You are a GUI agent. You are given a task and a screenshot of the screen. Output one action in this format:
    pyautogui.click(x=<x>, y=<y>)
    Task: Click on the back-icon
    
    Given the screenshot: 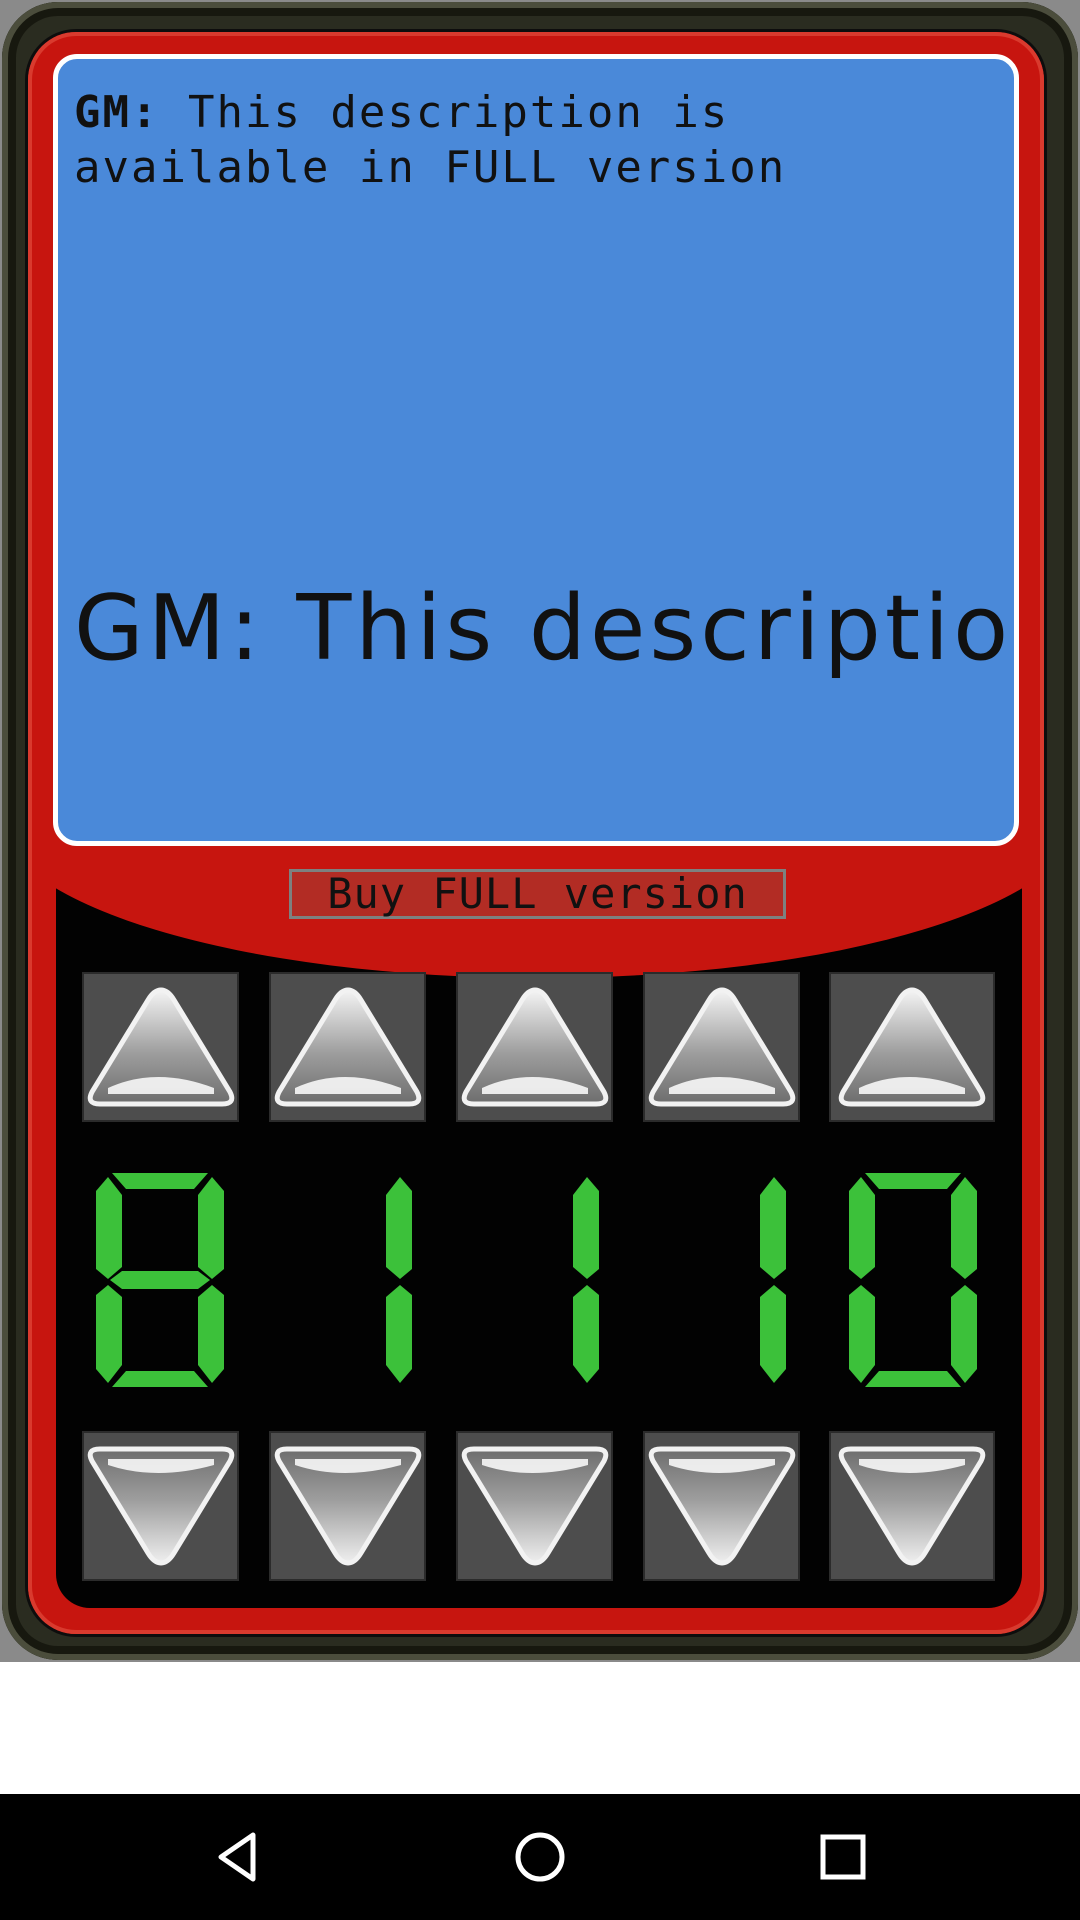 What is the action you would take?
    pyautogui.click(x=237, y=1857)
    